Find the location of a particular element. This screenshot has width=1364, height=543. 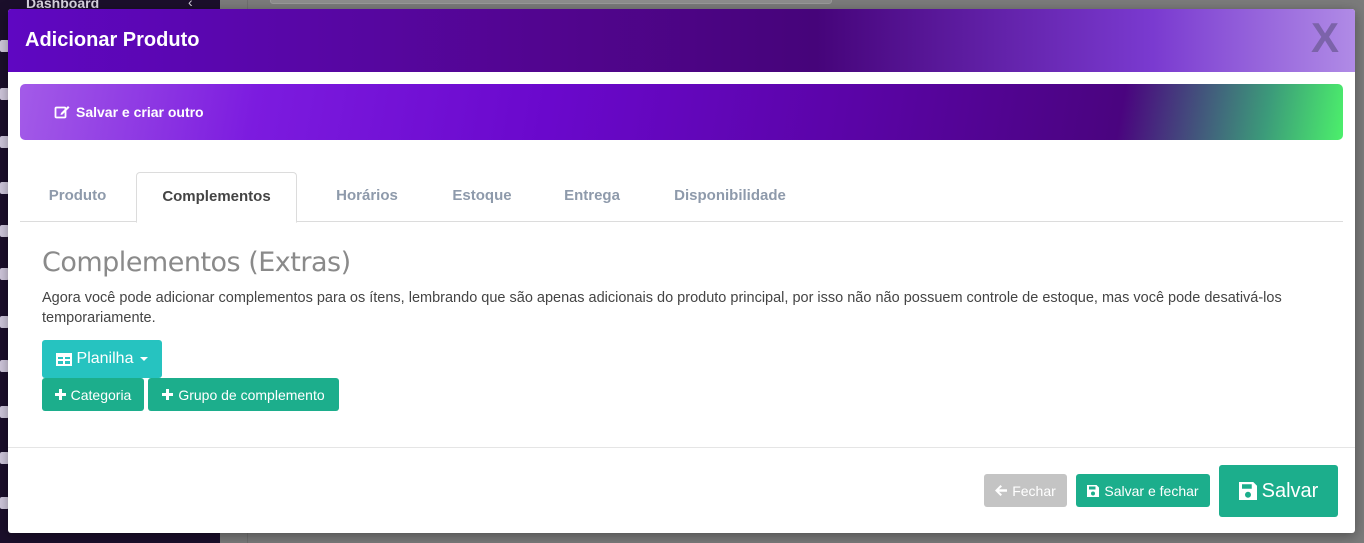

modal-title: Adicionar Produto is located at coordinates (112, 40).